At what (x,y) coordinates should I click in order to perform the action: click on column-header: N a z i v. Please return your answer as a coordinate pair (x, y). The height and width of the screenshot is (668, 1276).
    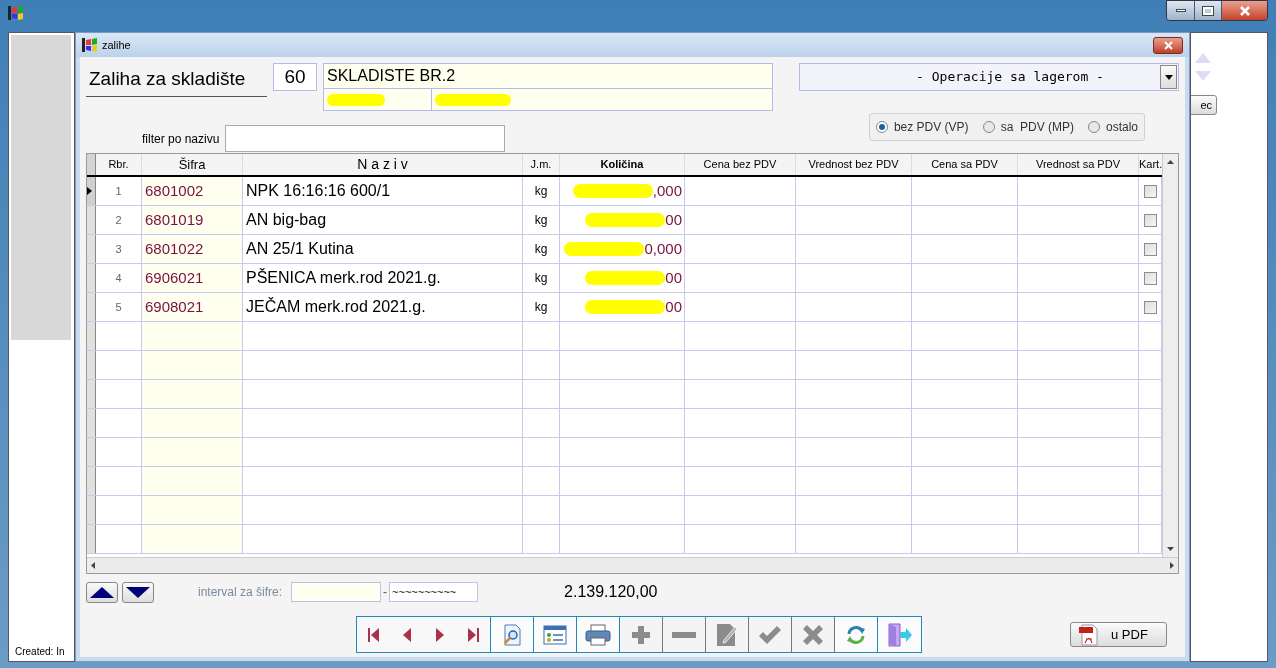
    Looking at the image, I should click on (383, 164).